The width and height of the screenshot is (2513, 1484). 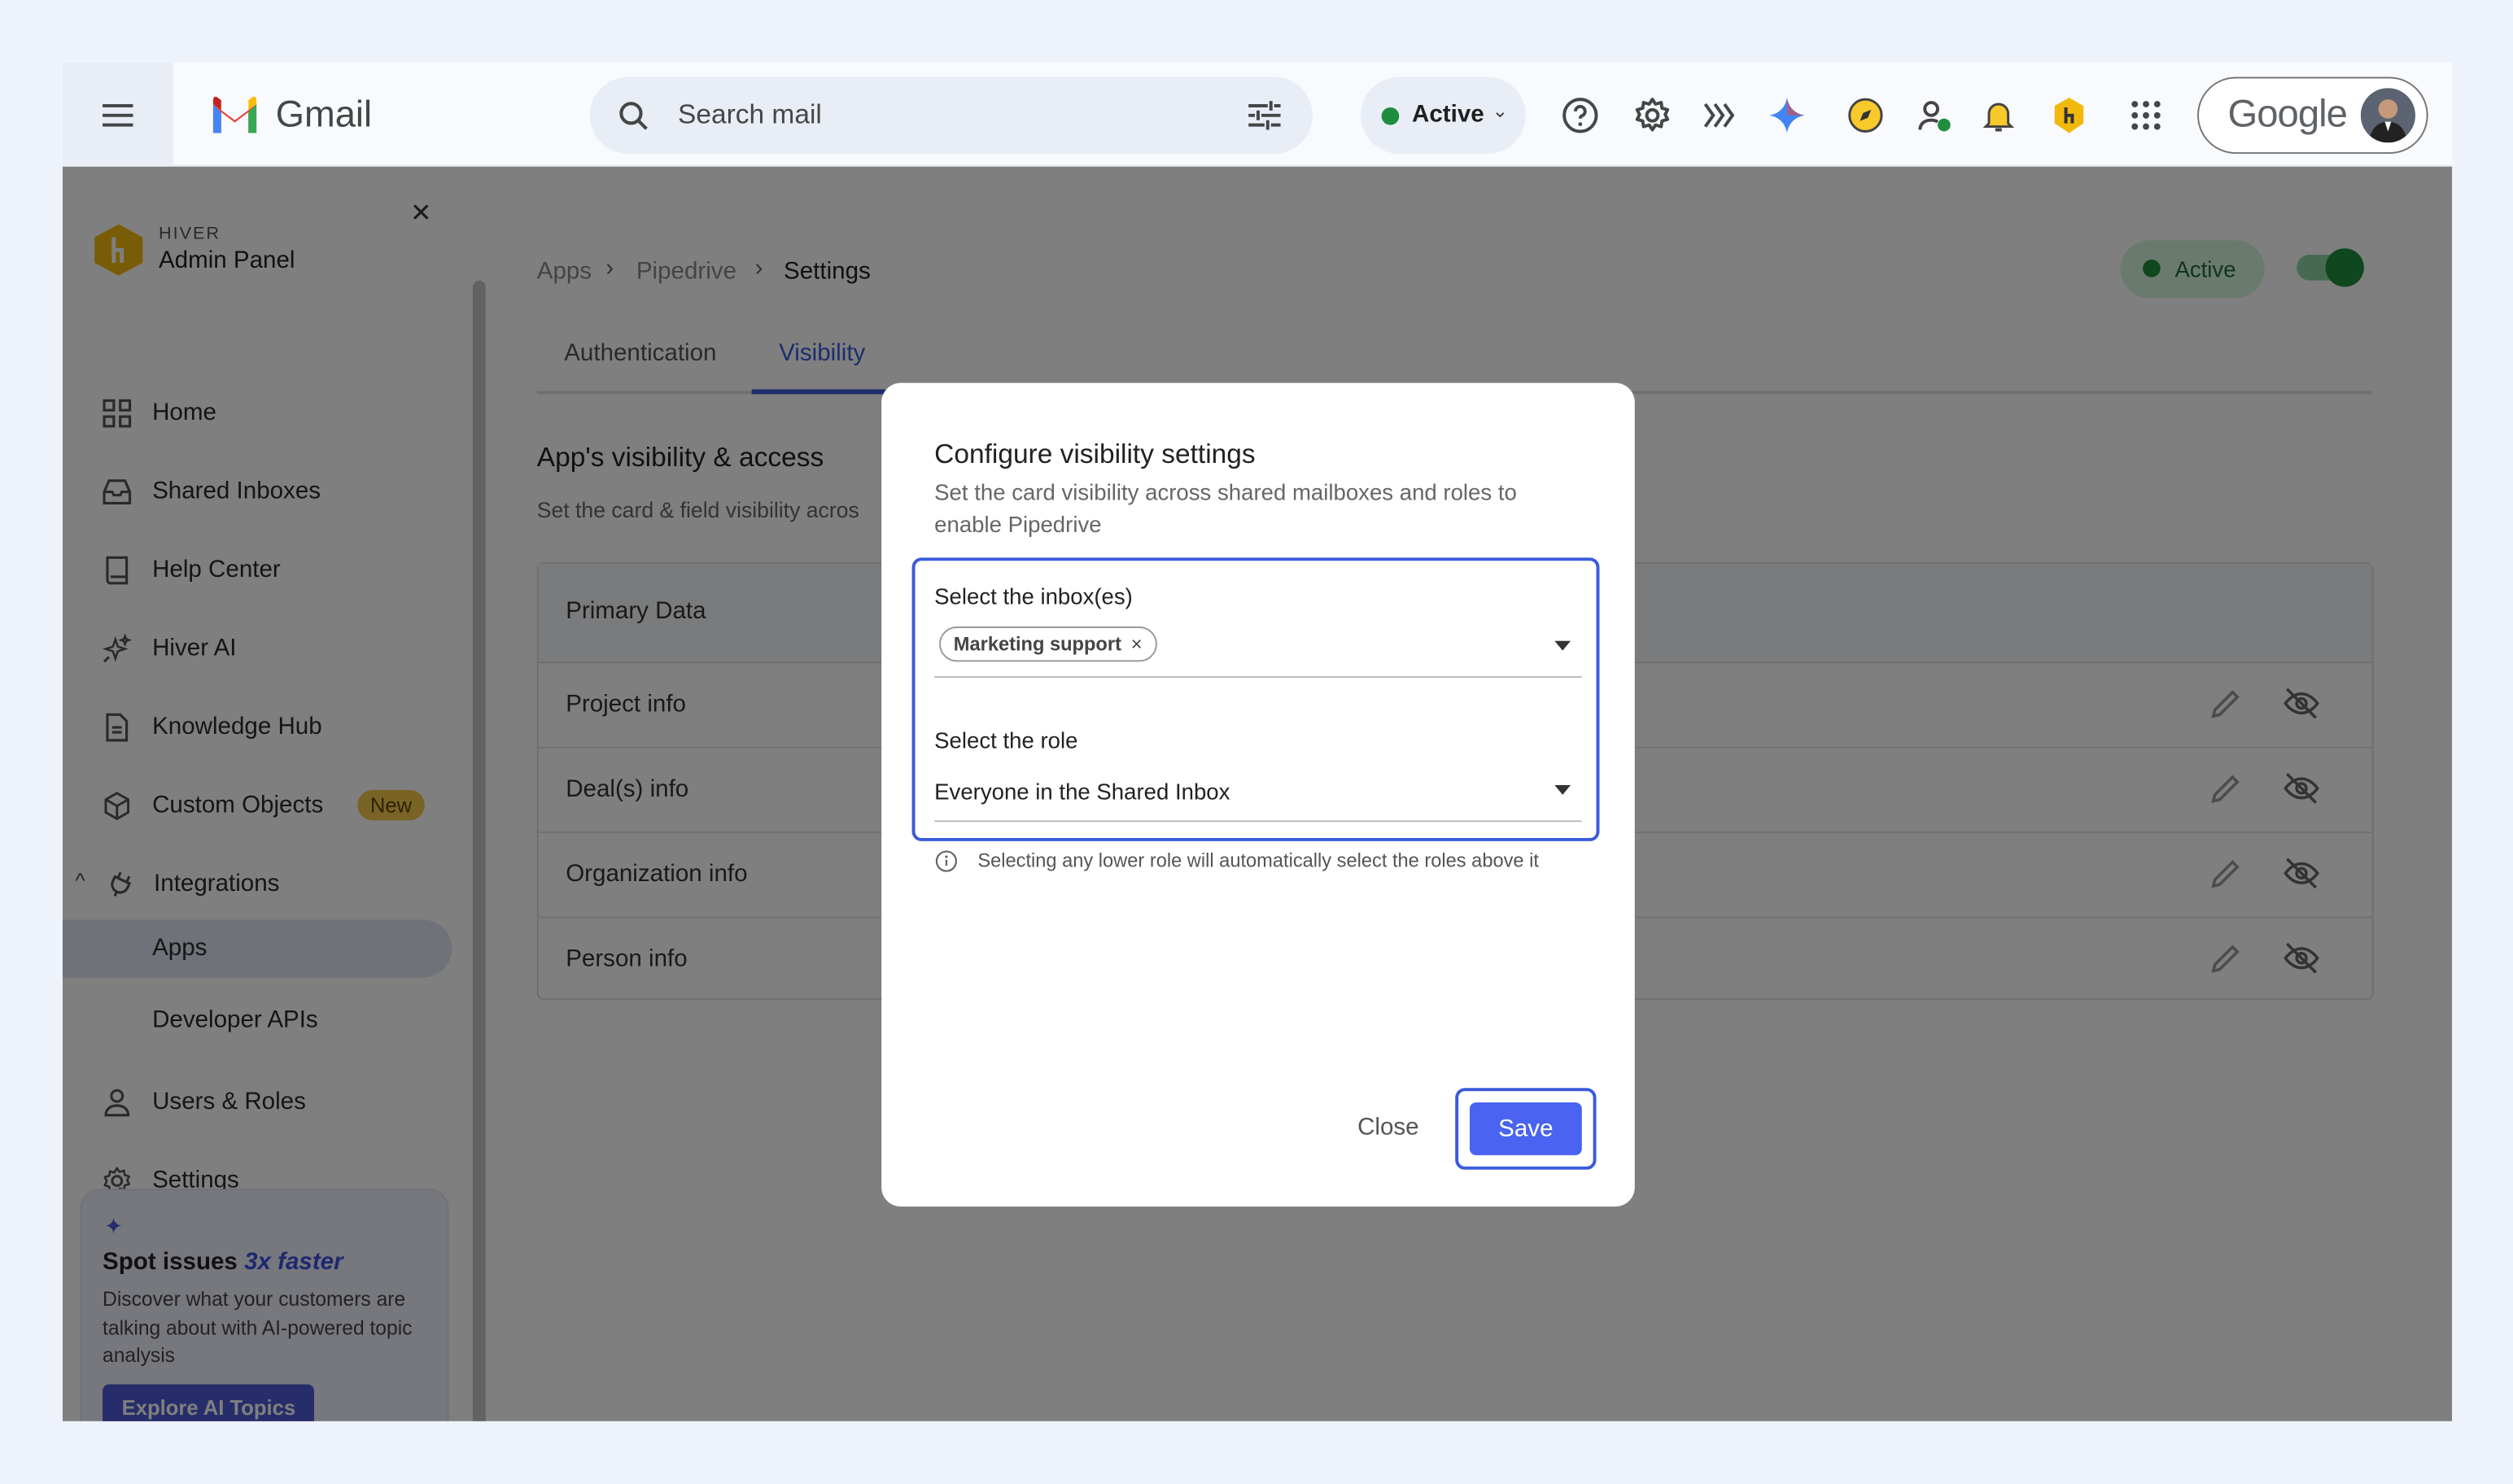 What do you see at coordinates (1137, 645) in the screenshot?
I see `remove-chip-icon: ×` at bounding box center [1137, 645].